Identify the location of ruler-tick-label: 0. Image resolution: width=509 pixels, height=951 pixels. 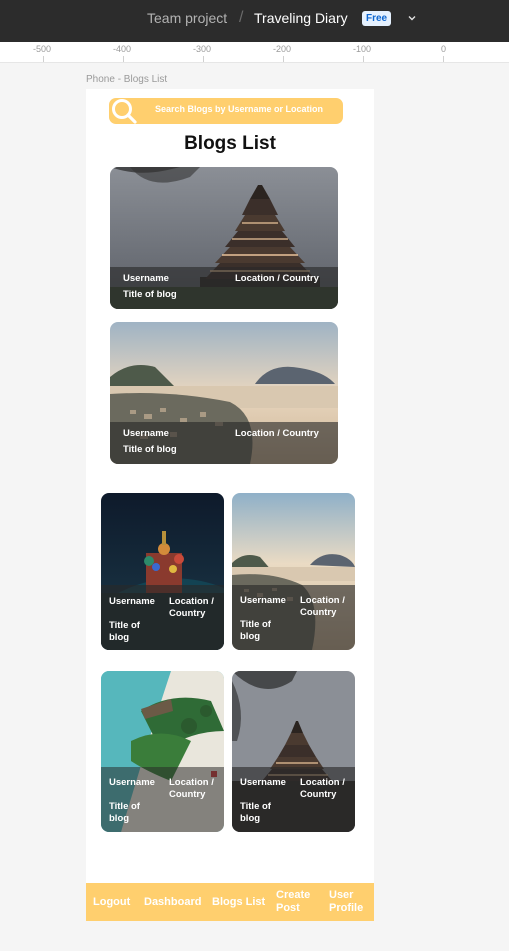
(444, 49).